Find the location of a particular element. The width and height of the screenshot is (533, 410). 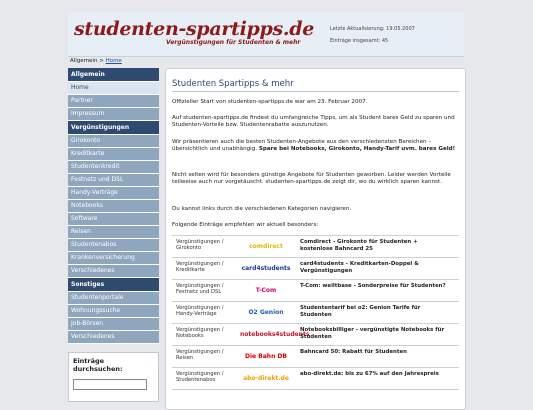

offer-category: Vergünstigungen / Reisen is located at coordinates (200, 355).